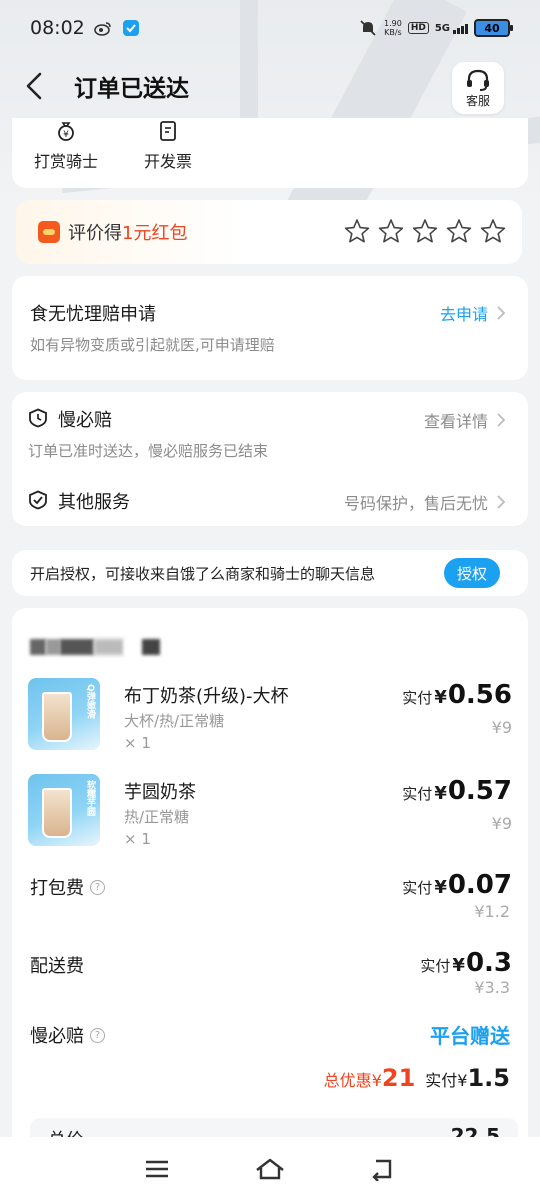 The width and height of the screenshot is (540, 1200). What do you see at coordinates (270, 328) in the screenshot?
I see `claim-card: 食无忧理赔申请 去申请 如有异物变质或引起就医,可申请理赔` at bounding box center [270, 328].